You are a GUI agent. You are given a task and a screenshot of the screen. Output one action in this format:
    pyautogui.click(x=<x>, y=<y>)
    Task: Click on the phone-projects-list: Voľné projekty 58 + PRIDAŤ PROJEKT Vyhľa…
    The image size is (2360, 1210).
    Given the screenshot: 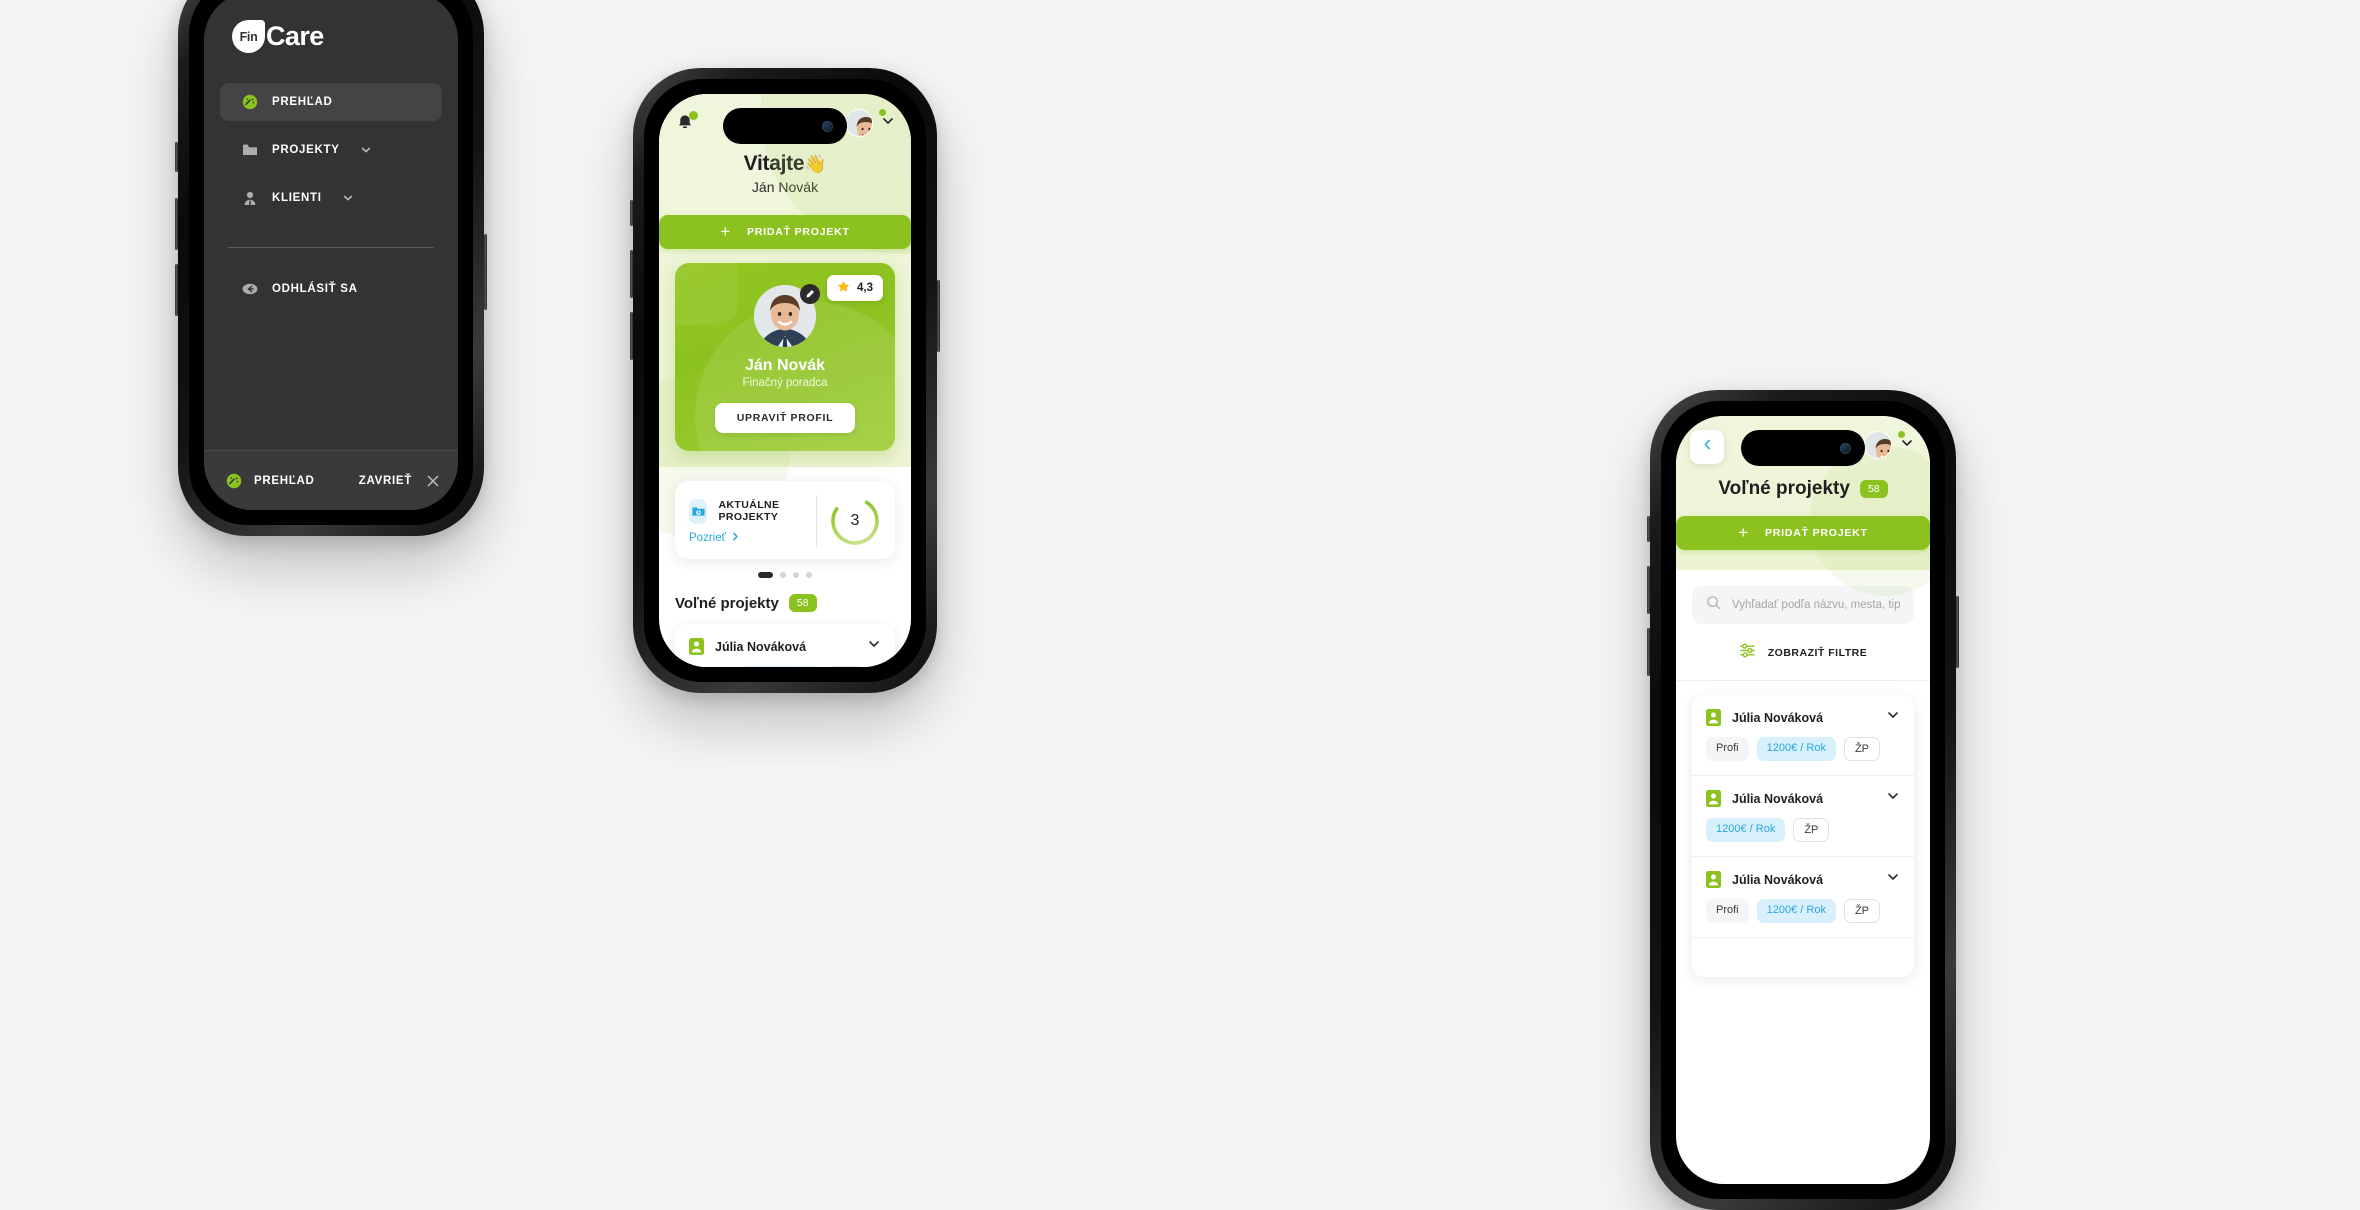 What is the action you would take?
    pyautogui.click(x=1803, y=800)
    